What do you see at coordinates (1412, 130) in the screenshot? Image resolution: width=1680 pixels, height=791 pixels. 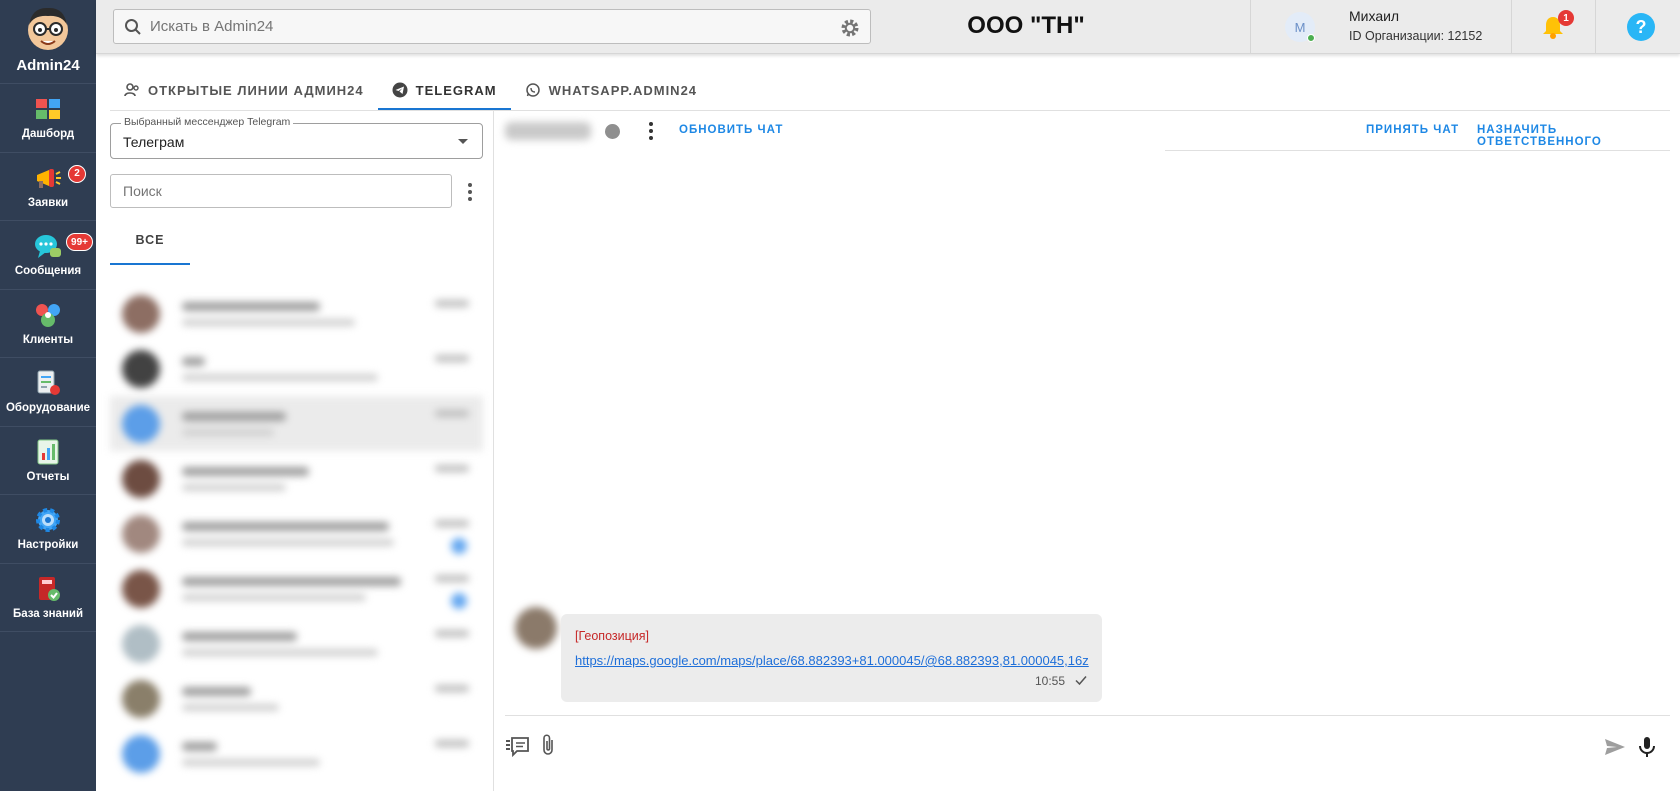 I see `accept-chat-button: ПРИНЯТЬ ЧАТ` at bounding box center [1412, 130].